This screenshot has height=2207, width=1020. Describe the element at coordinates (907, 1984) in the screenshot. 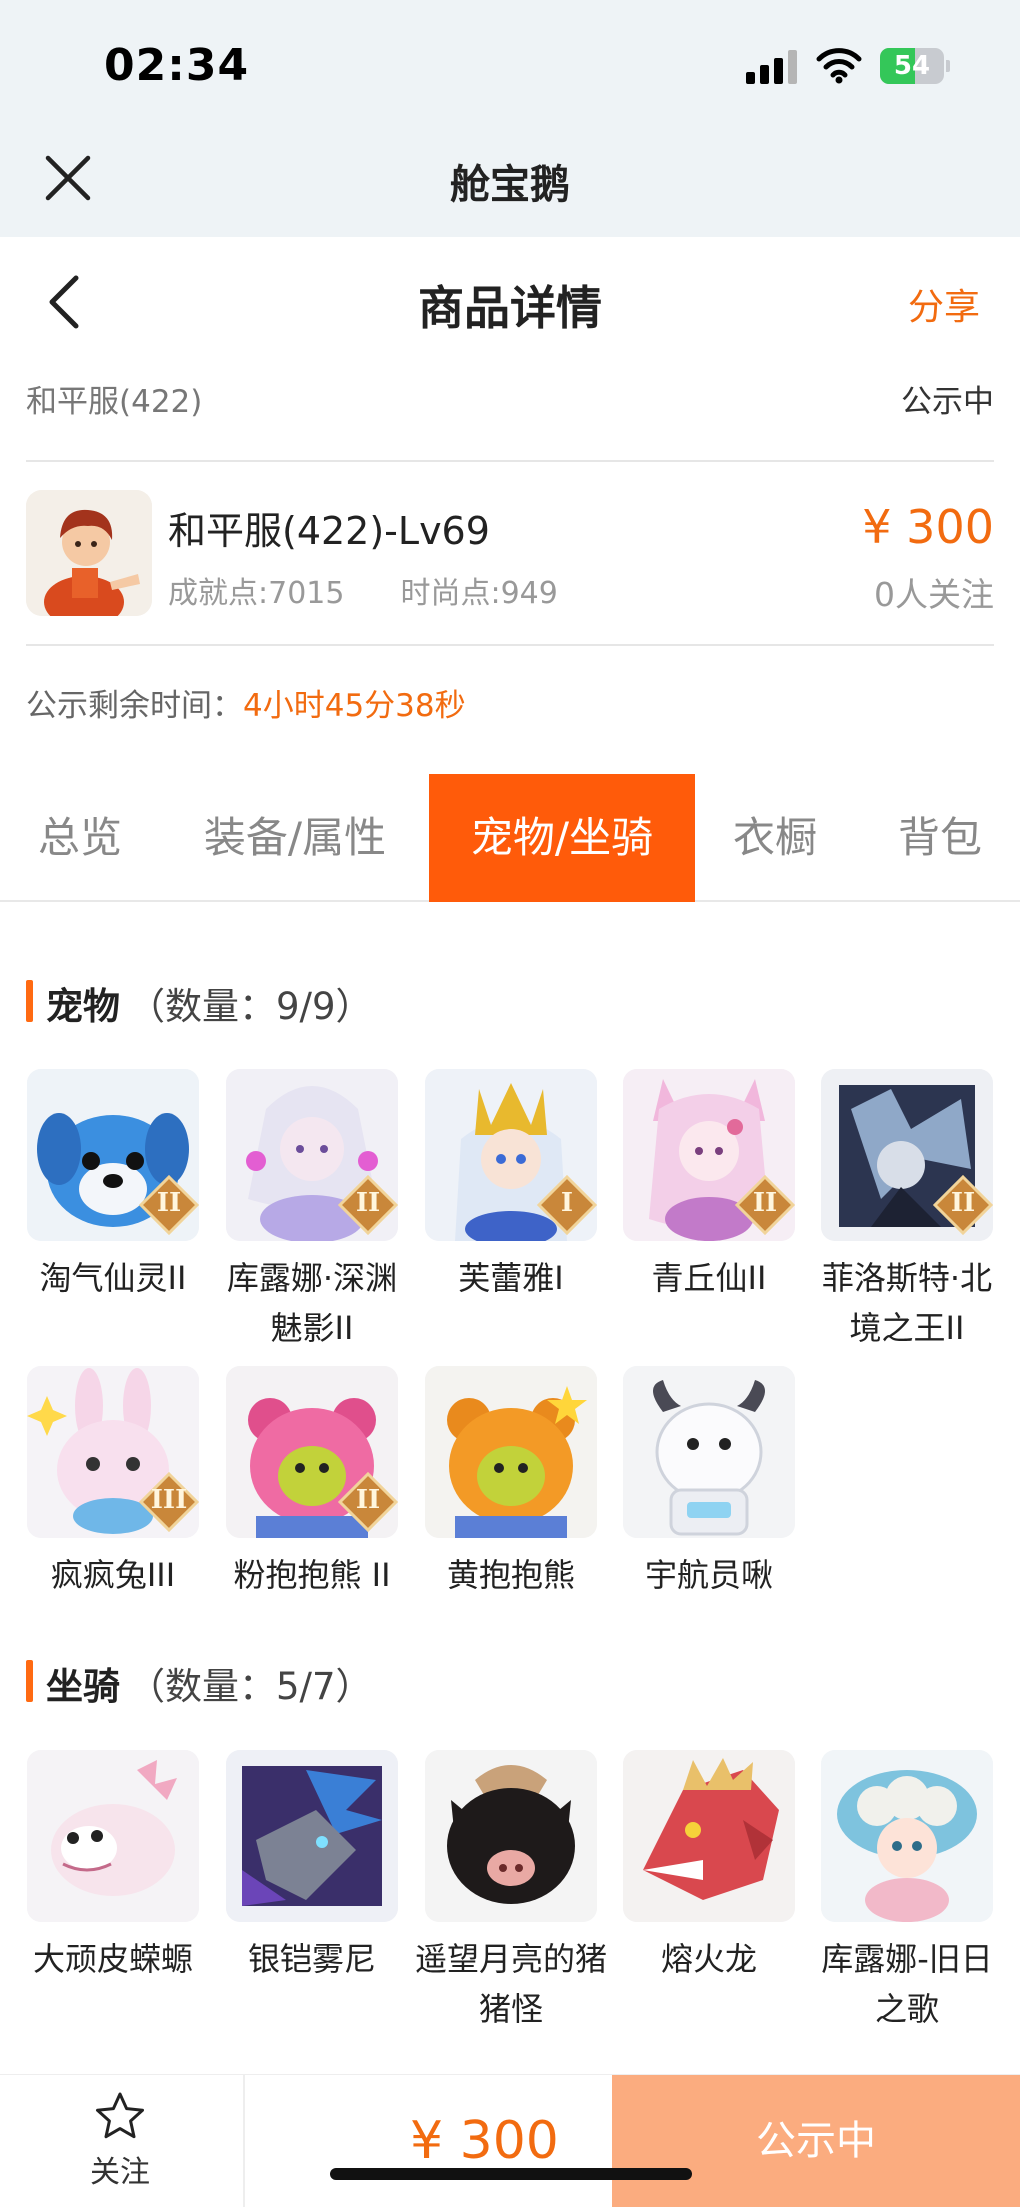

I see `mount-name: 库露娜-旧日之歌` at that location.